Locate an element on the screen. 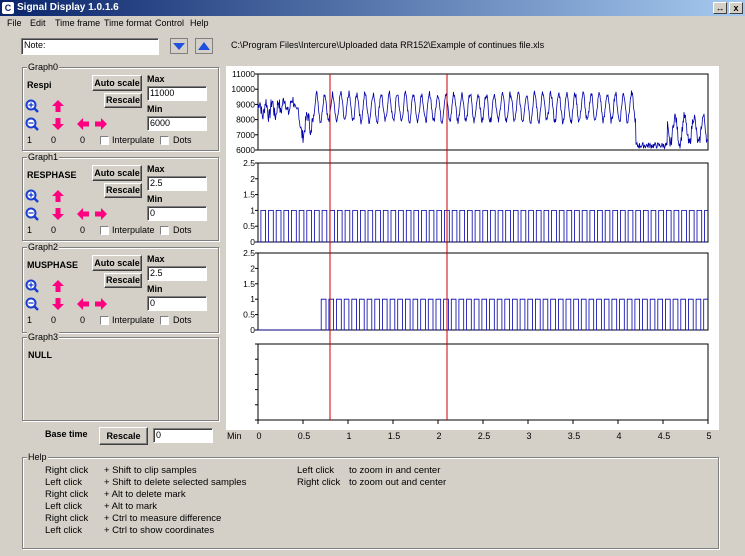  graph2-min-label: Min is located at coordinates (155, 289).